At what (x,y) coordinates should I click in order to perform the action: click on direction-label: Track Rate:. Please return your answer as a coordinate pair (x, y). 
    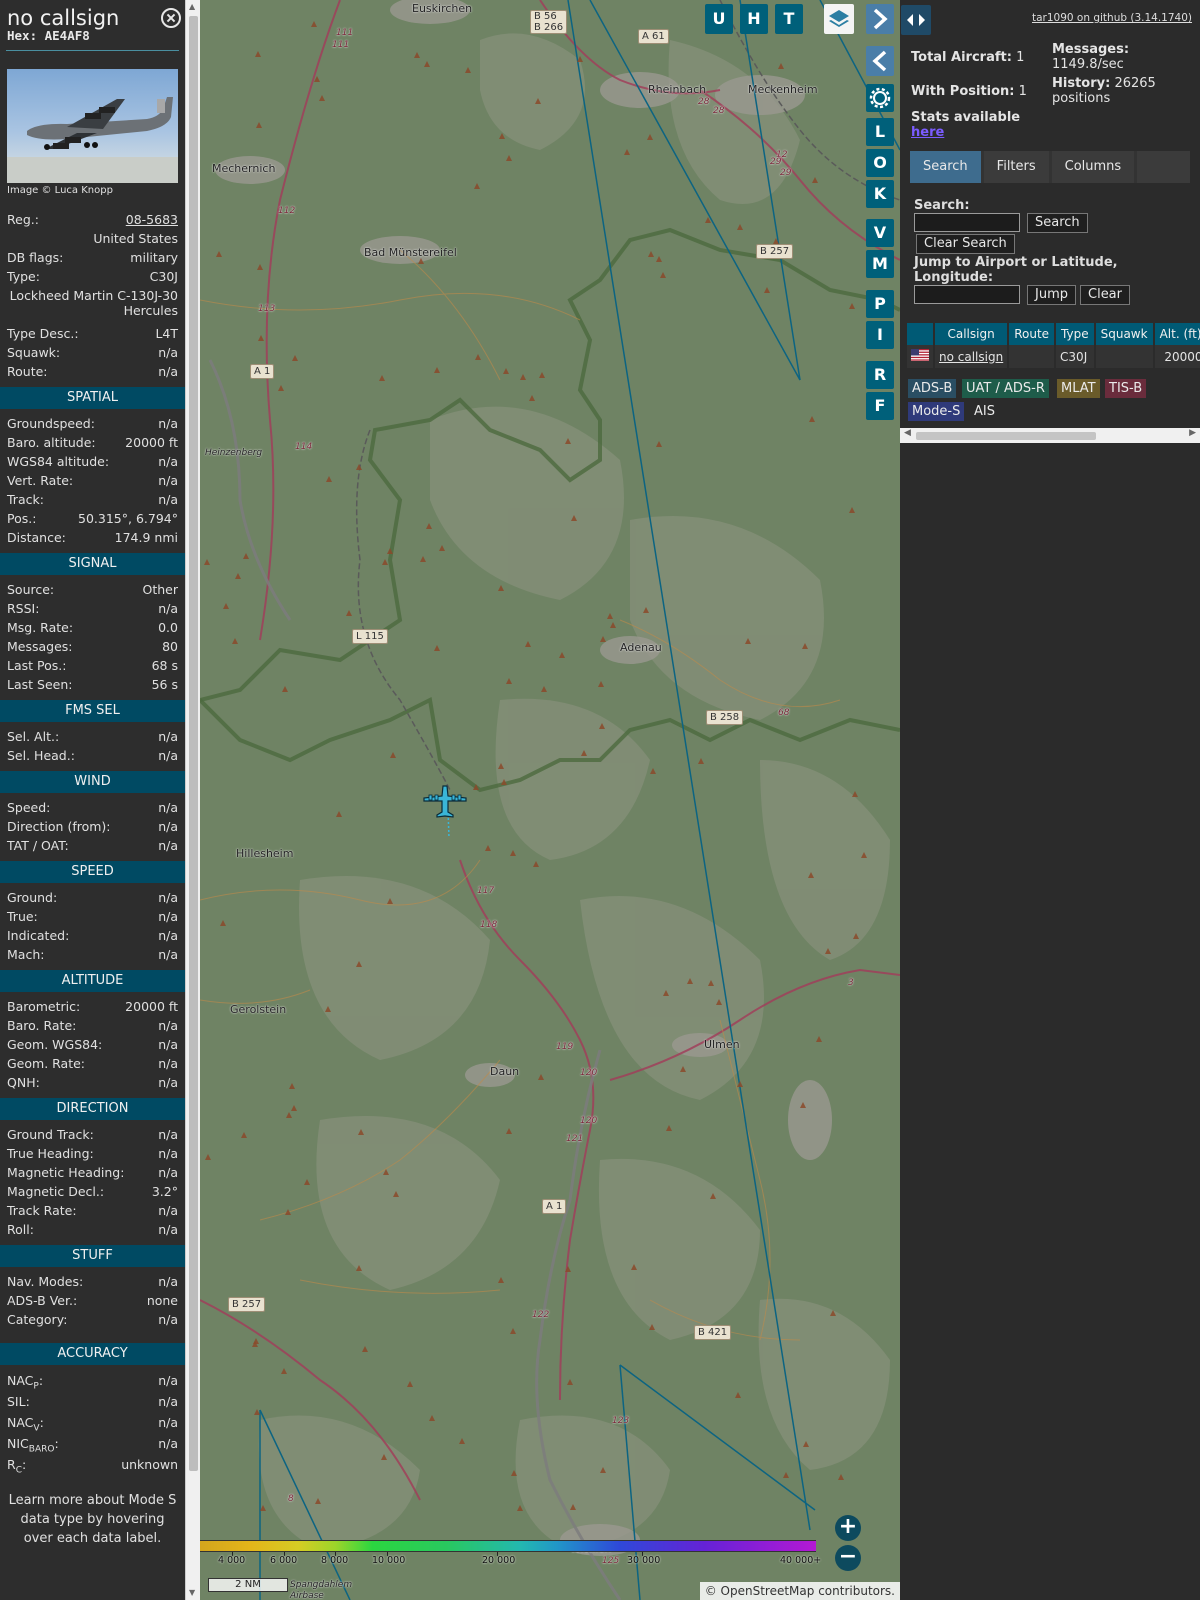
    Looking at the image, I should click on (42, 1210).